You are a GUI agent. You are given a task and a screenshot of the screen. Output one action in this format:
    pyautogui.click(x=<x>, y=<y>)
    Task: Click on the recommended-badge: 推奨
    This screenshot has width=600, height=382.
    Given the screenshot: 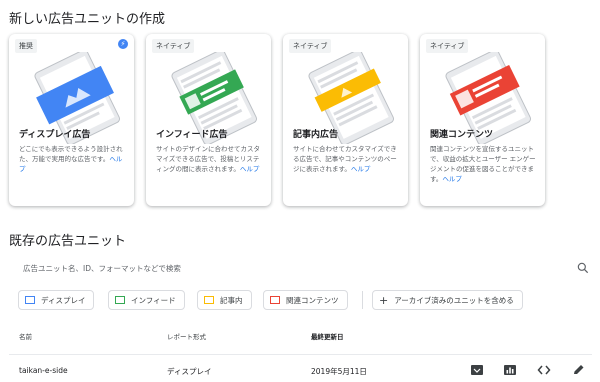 What is the action you would take?
    pyautogui.click(x=26, y=46)
    